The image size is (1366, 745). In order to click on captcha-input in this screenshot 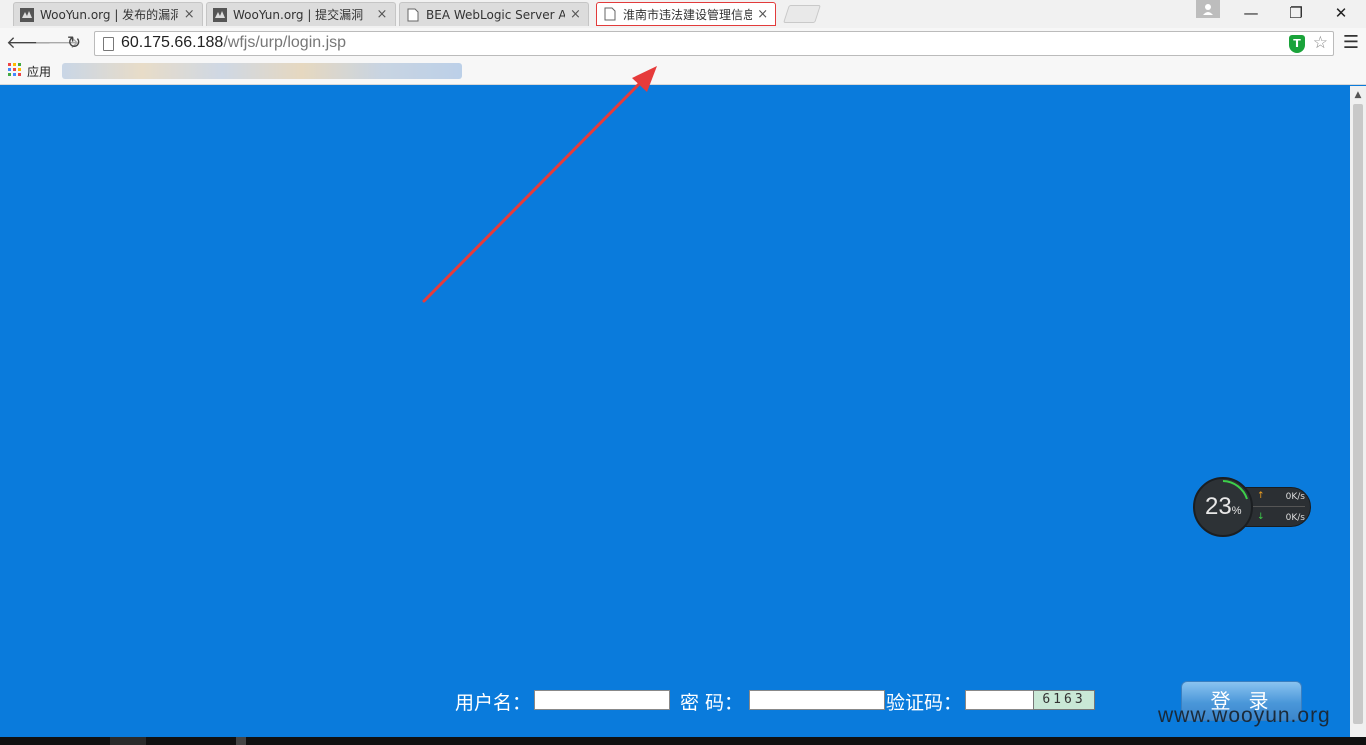, I will do `click(1000, 700)`.